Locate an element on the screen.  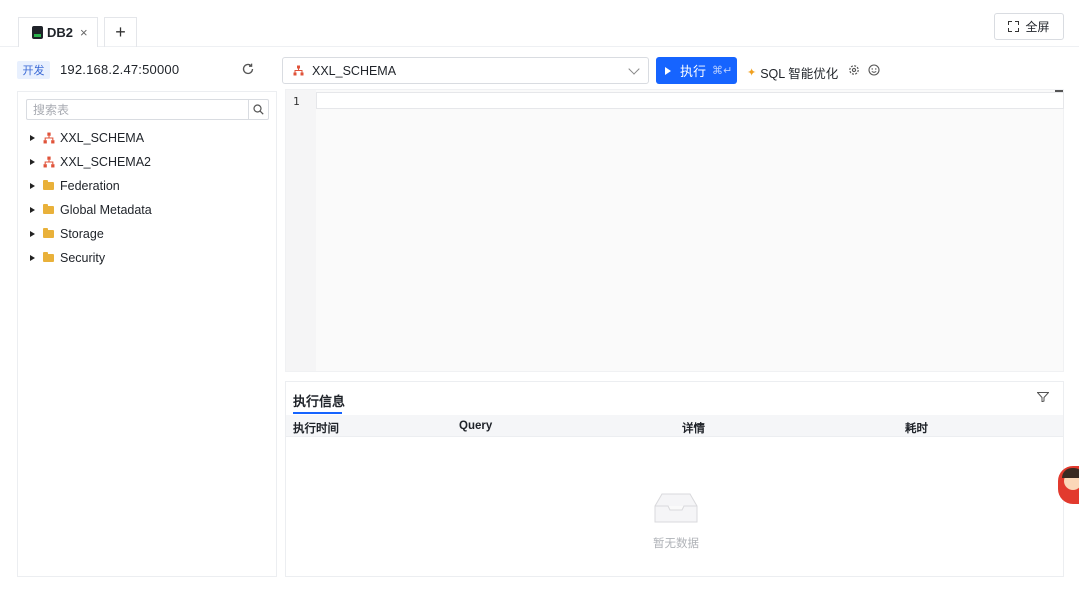
tree-item-xxl-schema2: XXL_SCHEMA2 is located at coordinates (147, 162).